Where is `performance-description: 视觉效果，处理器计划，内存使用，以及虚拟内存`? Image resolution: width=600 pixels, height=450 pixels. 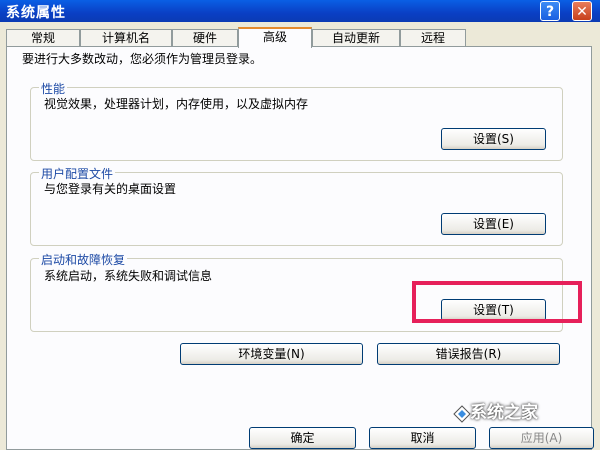
performance-description: 视觉效果，处理器计划，内存使用，以及虚拟内存 is located at coordinates (176, 104).